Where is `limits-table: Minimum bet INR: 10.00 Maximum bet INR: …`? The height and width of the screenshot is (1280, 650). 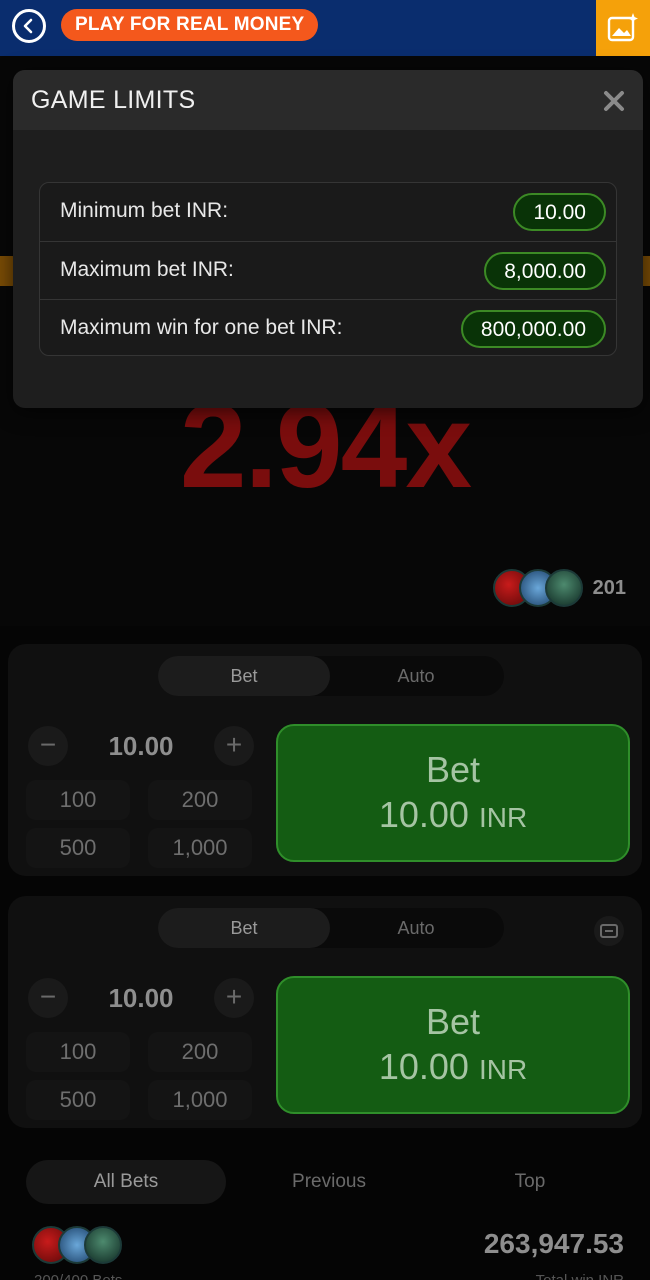
limits-table: Minimum bet INR: 10.00 Maximum bet INR: … is located at coordinates (328, 269).